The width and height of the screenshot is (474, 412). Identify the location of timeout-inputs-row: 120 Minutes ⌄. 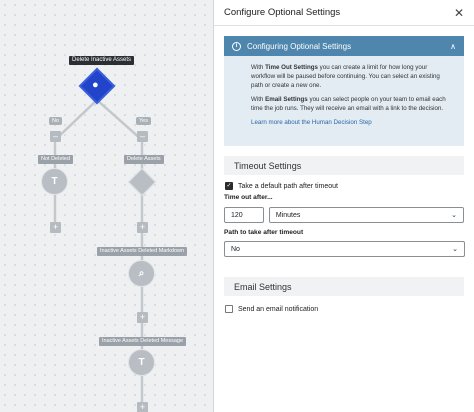
(344, 215).